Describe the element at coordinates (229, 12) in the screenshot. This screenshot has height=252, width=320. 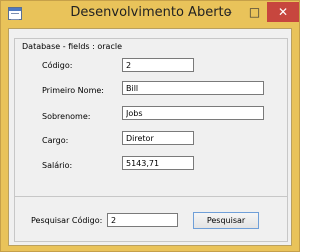
I see `minimize-button: –` at that location.